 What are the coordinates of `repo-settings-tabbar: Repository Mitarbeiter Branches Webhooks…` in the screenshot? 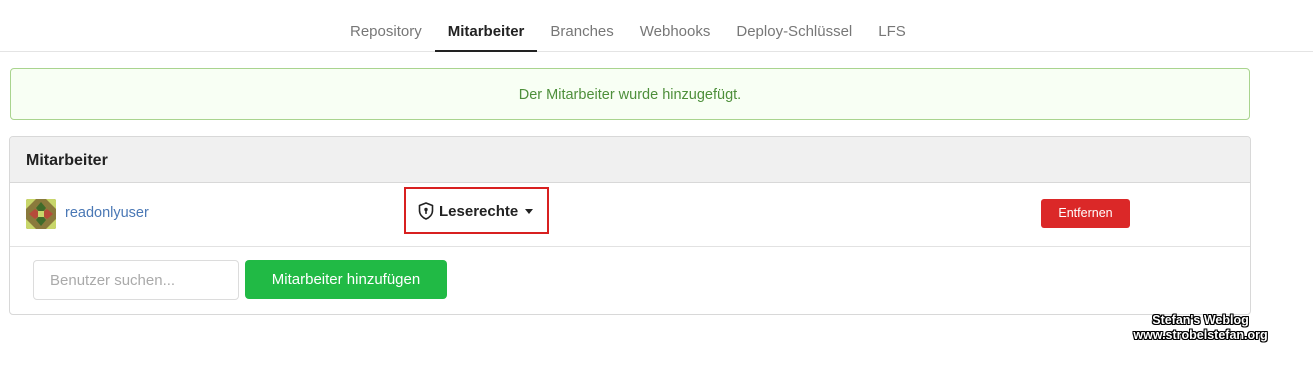 It's located at (656, 26).